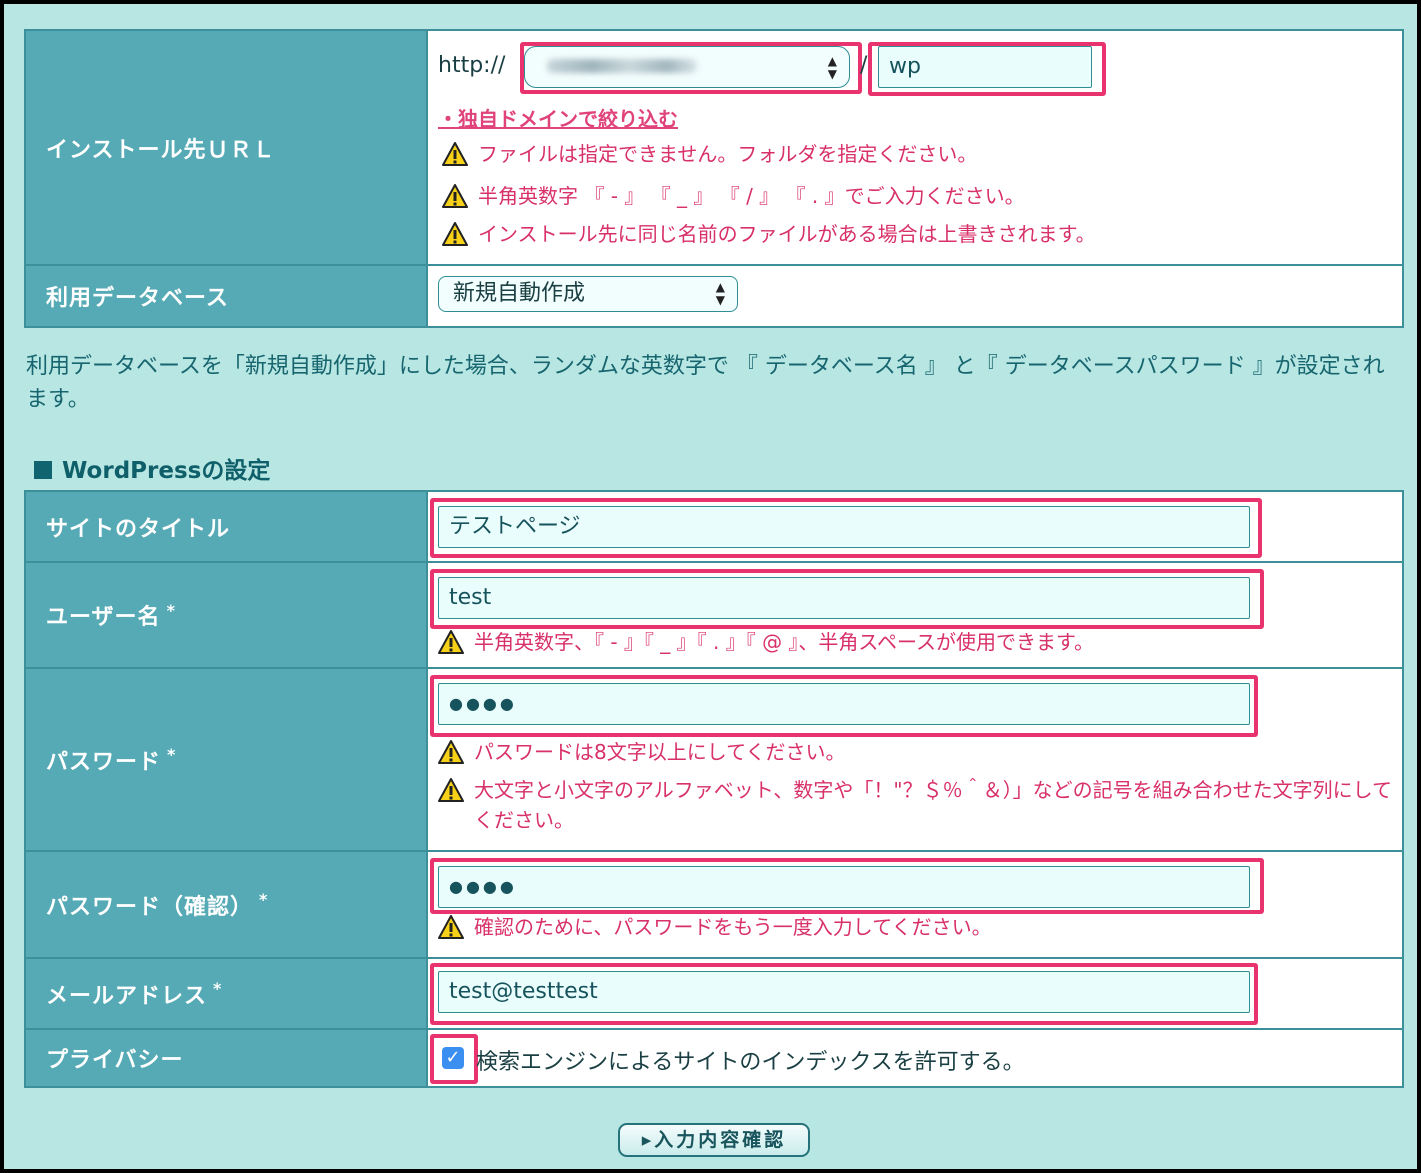 Image resolution: width=1421 pixels, height=1173 pixels. What do you see at coordinates (709, 154) in the screenshot?
I see `install-note-1: ファイルは指定できません。フォルダを指定ください。` at bounding box center [709, 154].